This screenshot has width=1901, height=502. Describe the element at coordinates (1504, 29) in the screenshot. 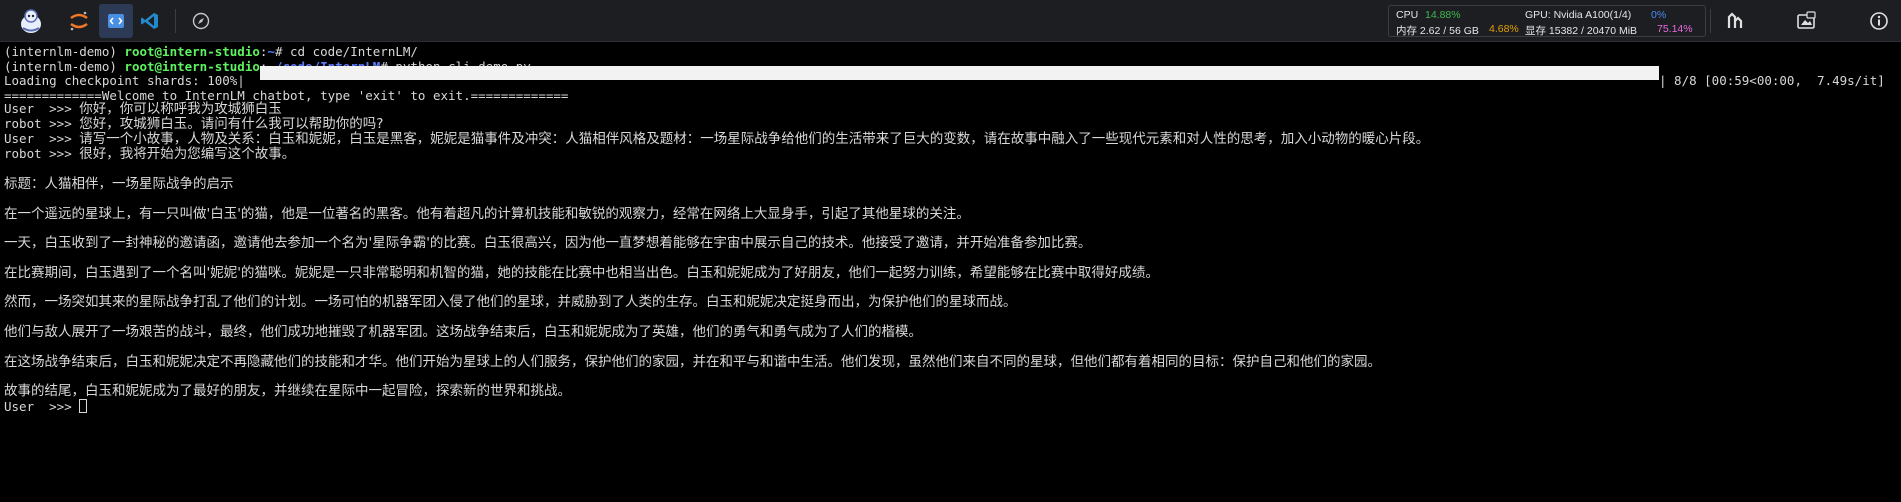

I see `mem-value: 4.68%` at that location.